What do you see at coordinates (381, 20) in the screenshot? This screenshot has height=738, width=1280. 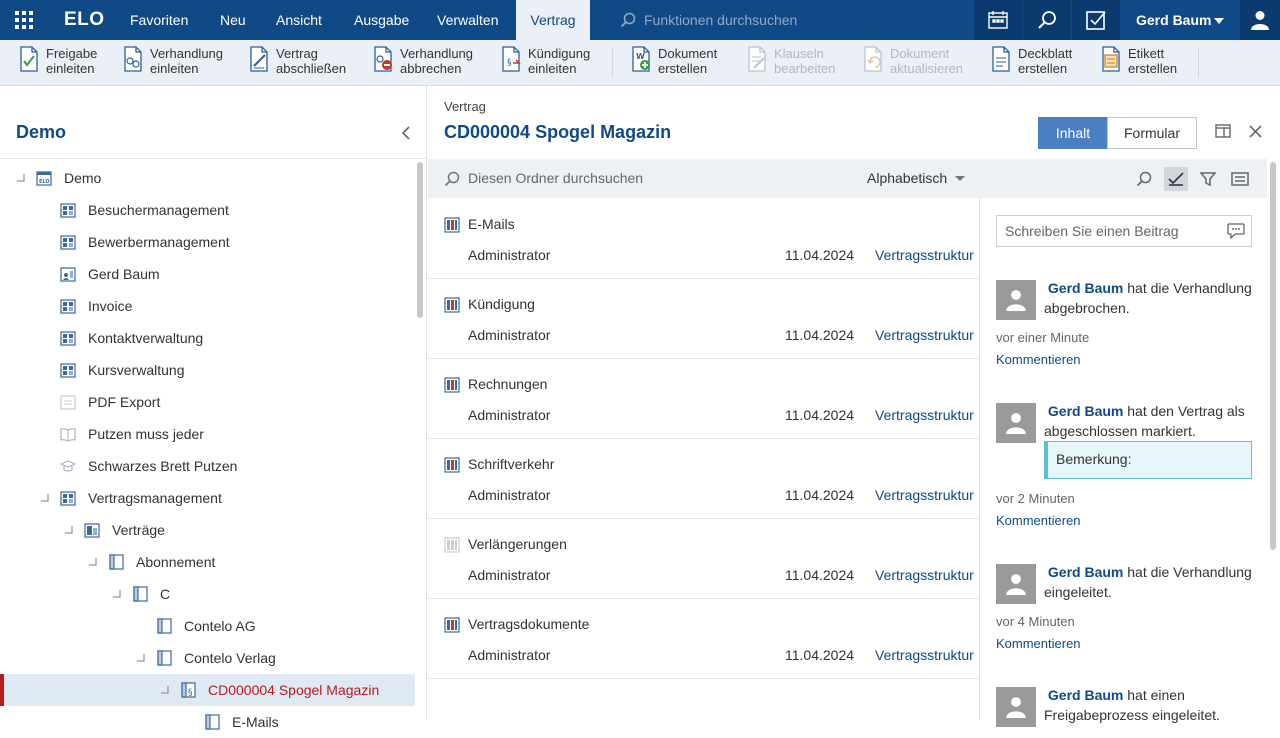 I see `menu-ausgabe: Ausgabe` at bounding box center [381, 20].